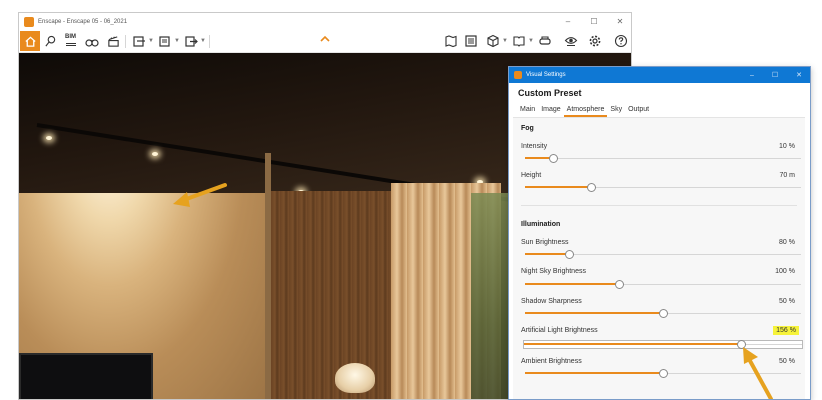  Describe the element at coordinates (541, 224) in the screenshot. I see `illumination-section-title: Illumination` at that location.